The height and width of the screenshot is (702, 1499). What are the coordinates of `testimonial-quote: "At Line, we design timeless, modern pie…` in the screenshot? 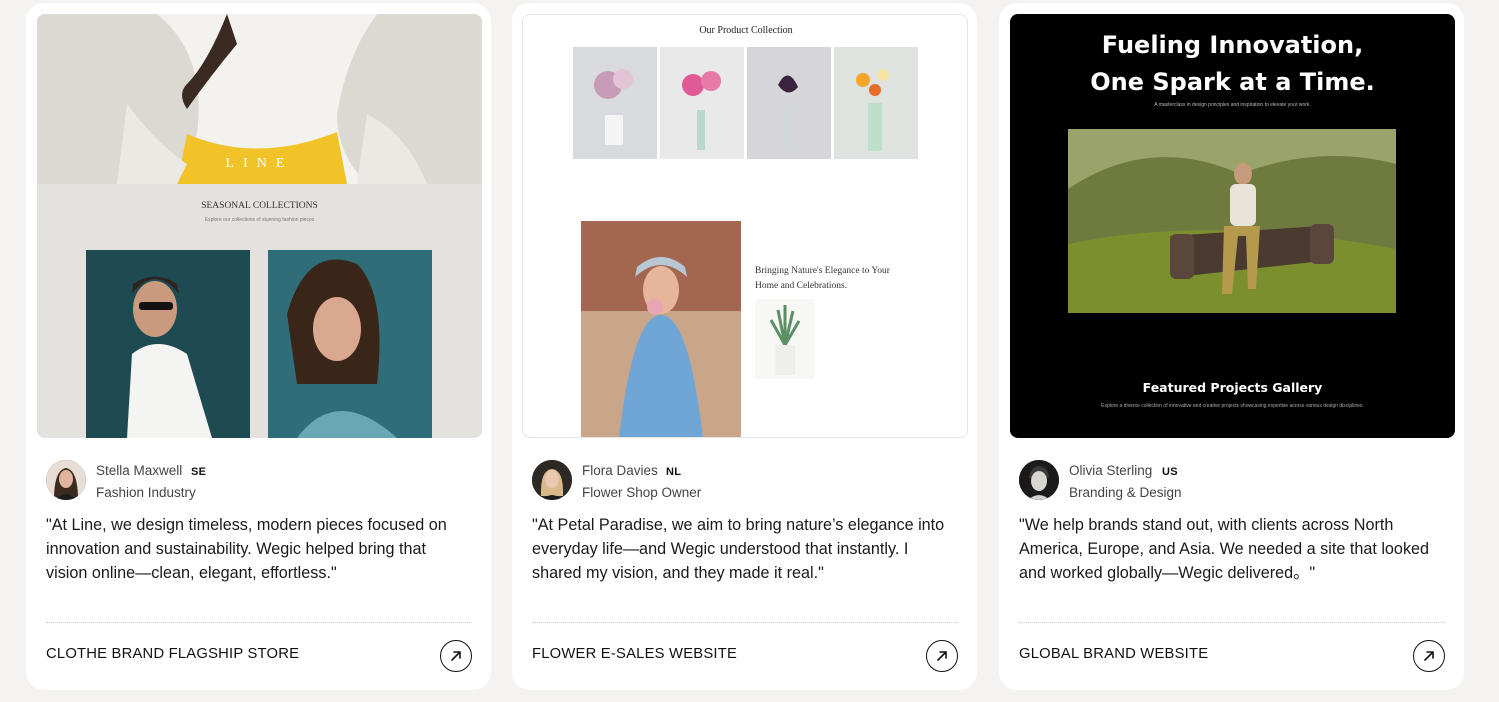 It's located at (246, 549).